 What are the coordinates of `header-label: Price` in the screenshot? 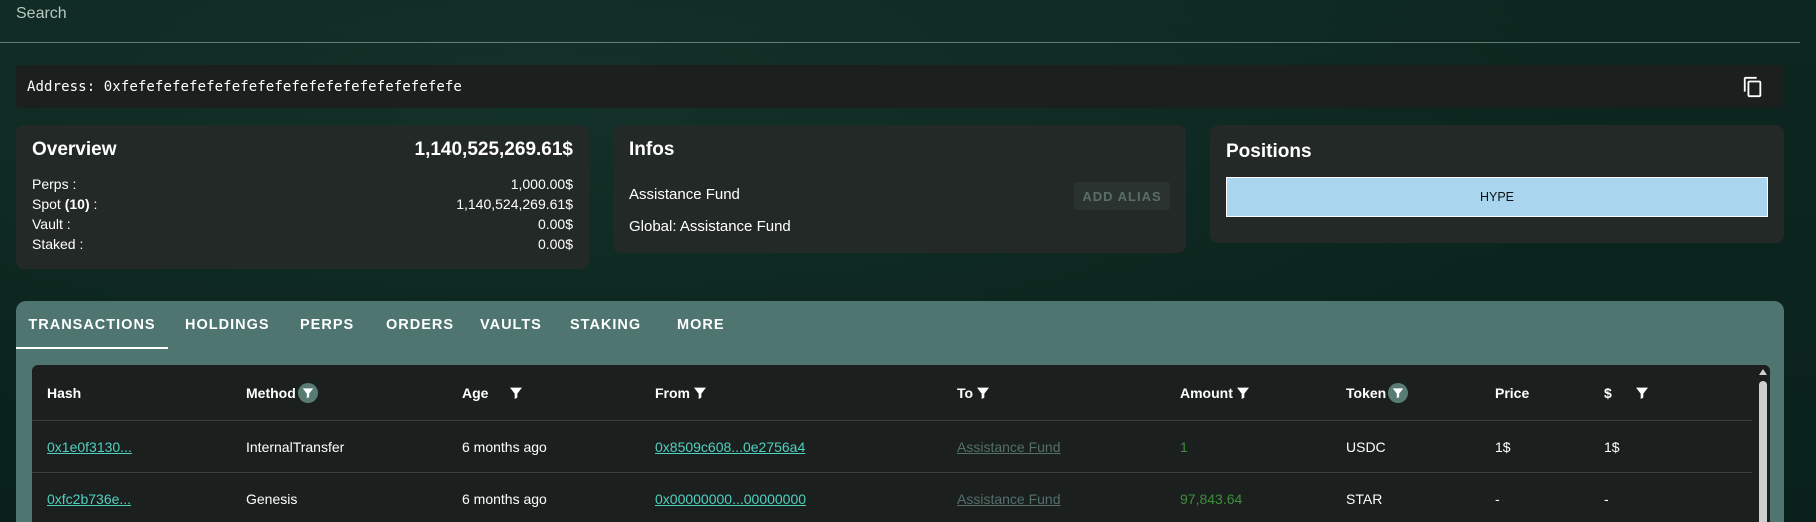 It's located at (1512, 393).